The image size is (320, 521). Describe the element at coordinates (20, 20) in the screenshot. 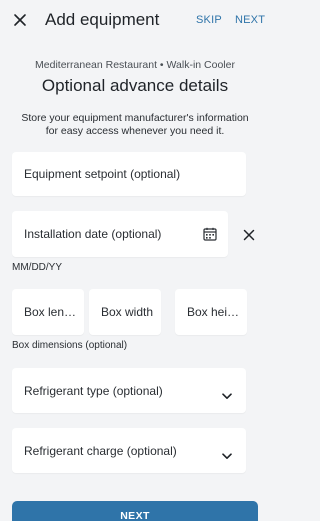

I see `close-icon` at that location.